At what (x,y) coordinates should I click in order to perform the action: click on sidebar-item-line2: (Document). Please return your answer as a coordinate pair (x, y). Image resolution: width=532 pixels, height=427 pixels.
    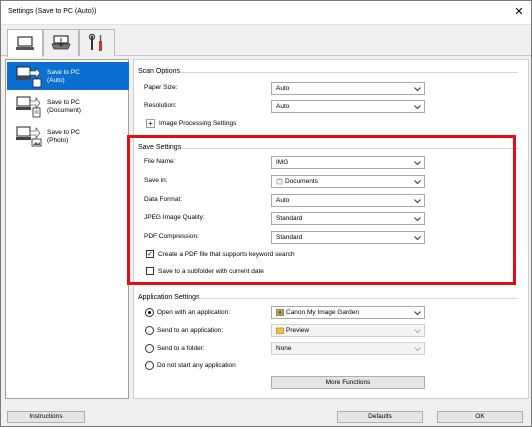
    Looking at the image, I should click on (64, 110).